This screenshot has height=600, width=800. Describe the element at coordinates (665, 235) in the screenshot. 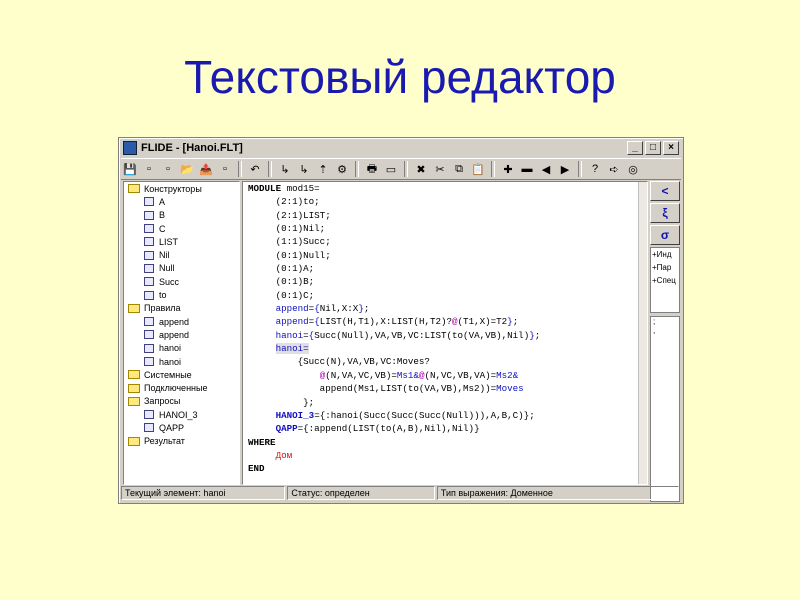

I see `symbol-button: σ` at that location.